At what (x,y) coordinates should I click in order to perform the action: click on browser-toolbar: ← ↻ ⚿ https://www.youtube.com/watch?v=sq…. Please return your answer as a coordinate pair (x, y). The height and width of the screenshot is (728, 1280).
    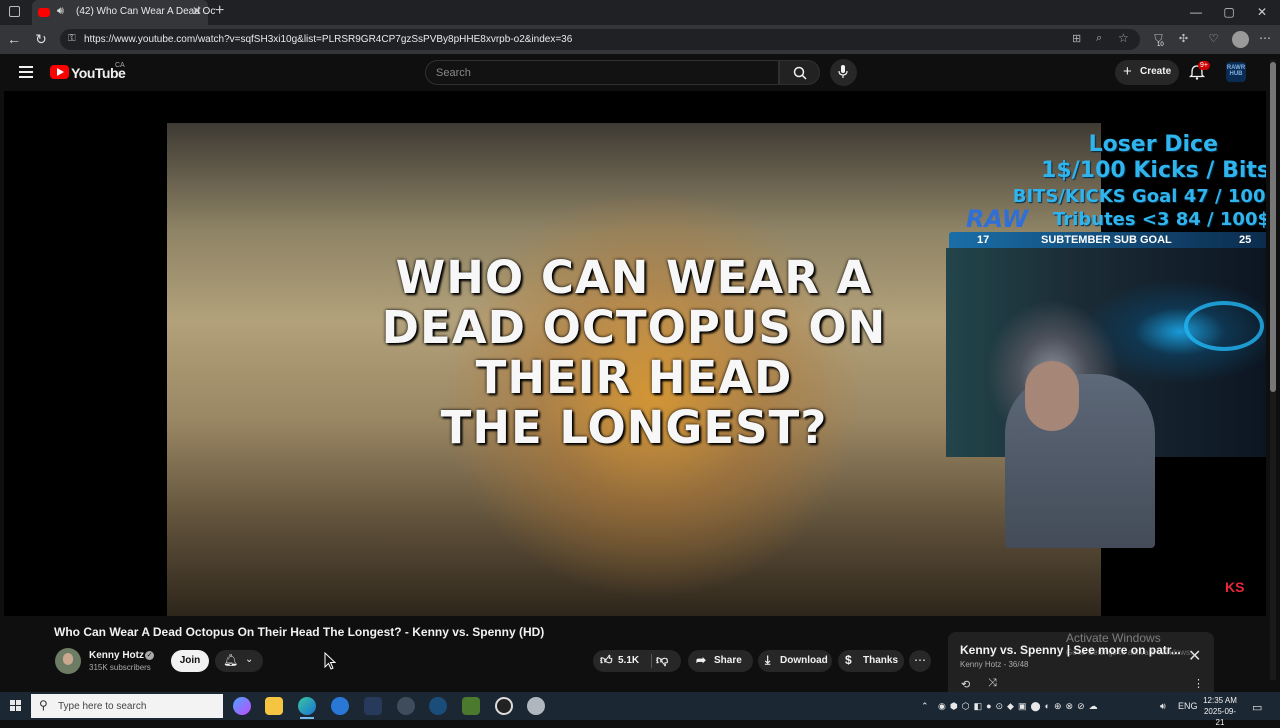
    Looking at the image, I should click on (640, 39).